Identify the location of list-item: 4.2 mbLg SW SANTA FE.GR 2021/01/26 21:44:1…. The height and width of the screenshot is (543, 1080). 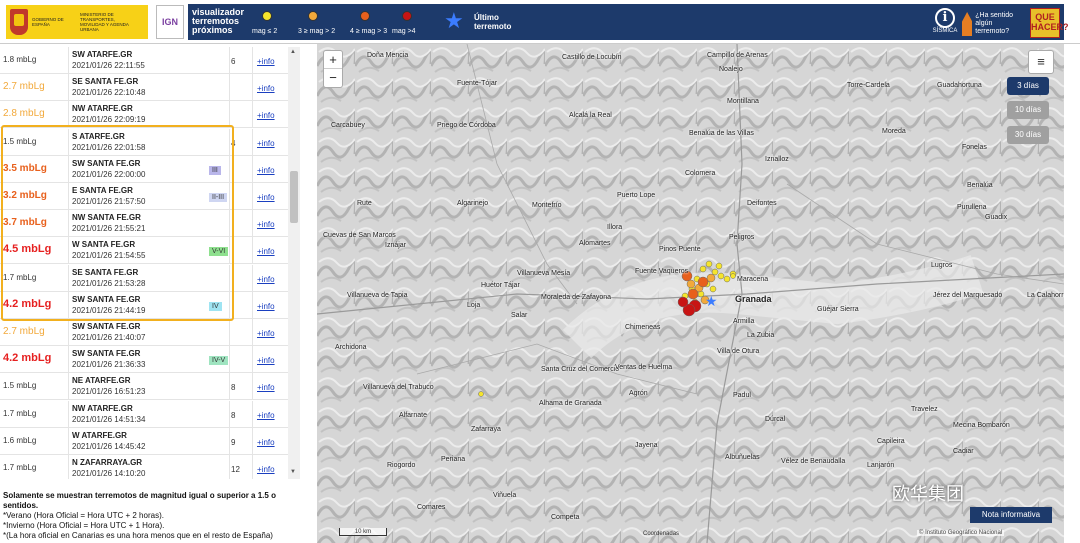
(144, 305).